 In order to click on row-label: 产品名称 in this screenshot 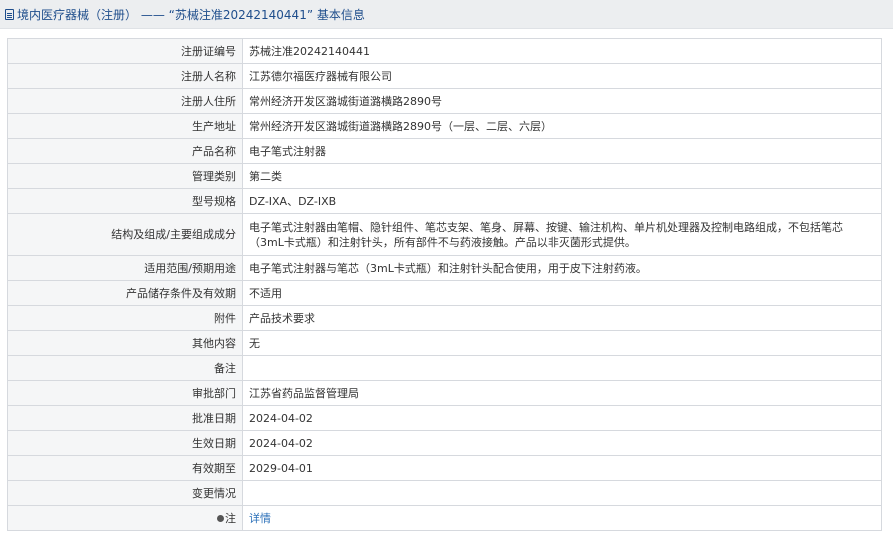, I will do `click(125, 151)`.